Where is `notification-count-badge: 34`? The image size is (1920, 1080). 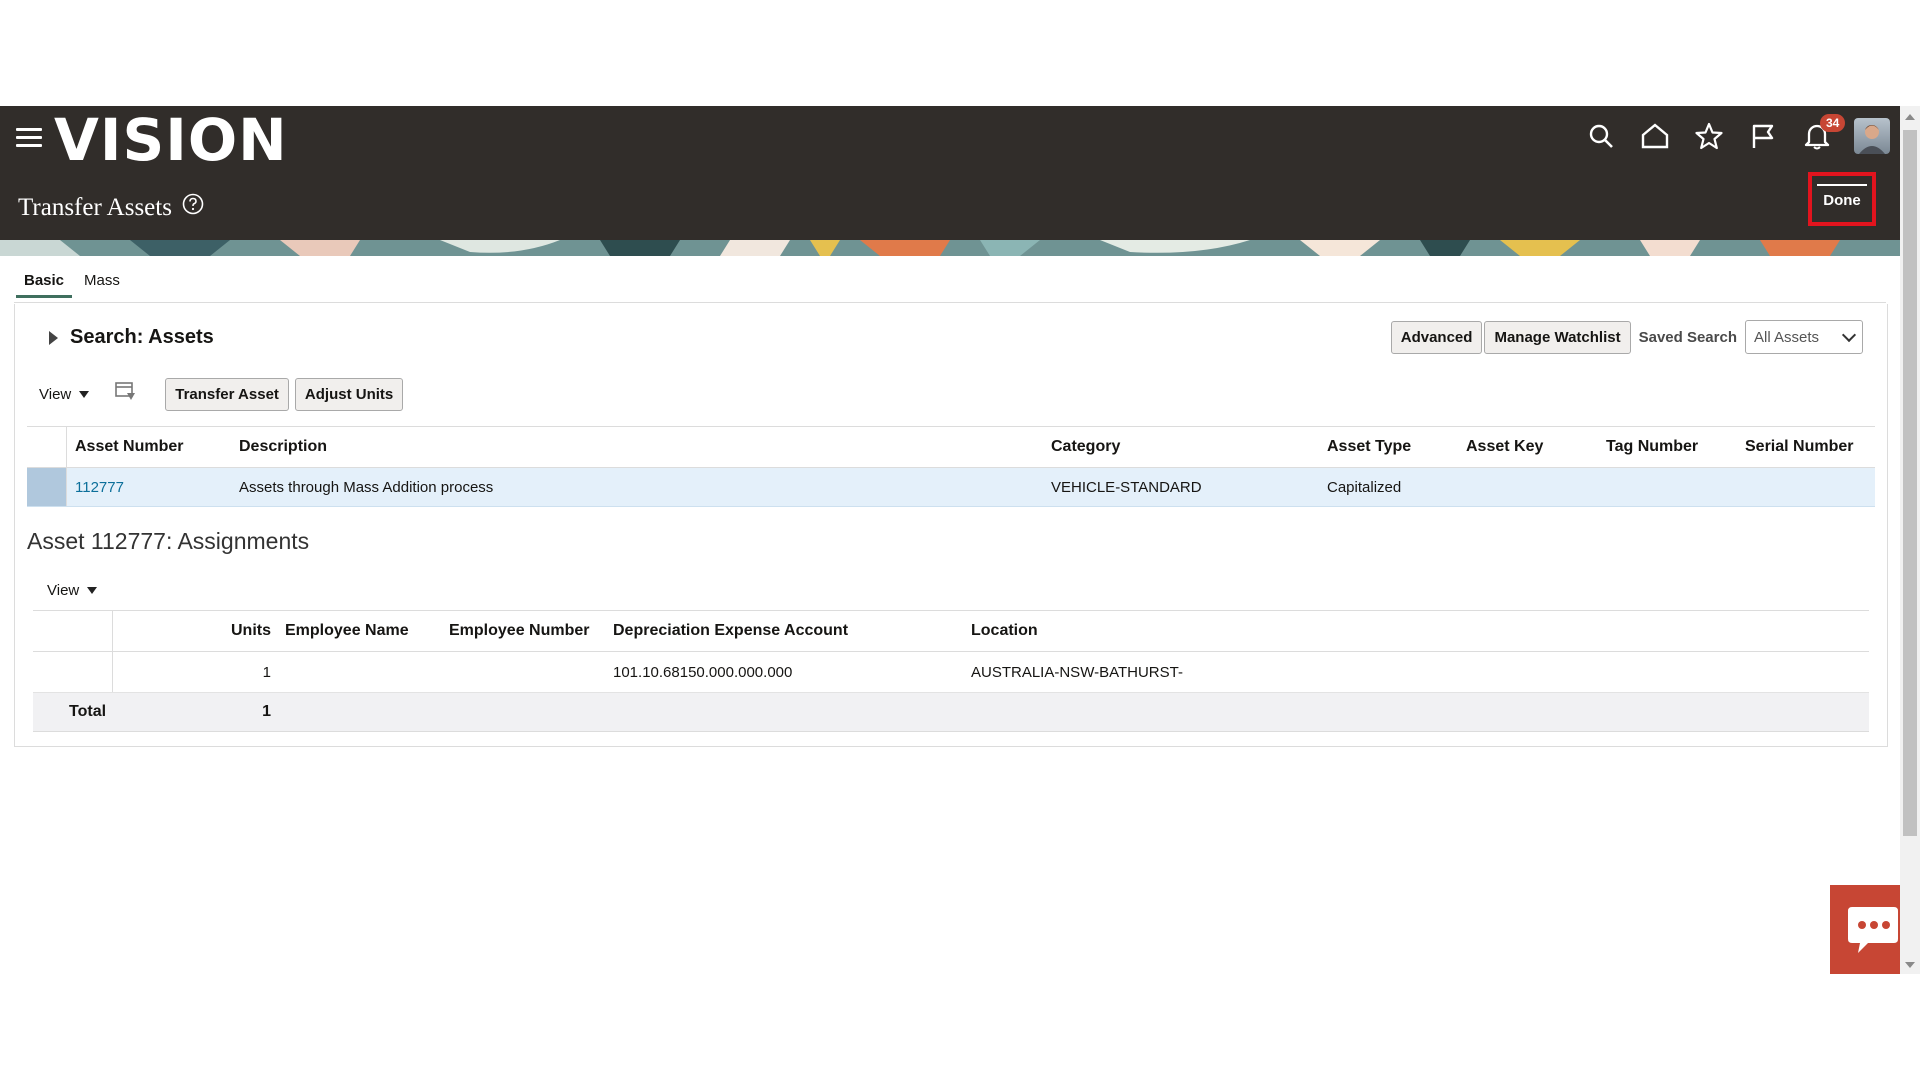
notification-count-badge: 34 is located at coordinates (1833, 123).